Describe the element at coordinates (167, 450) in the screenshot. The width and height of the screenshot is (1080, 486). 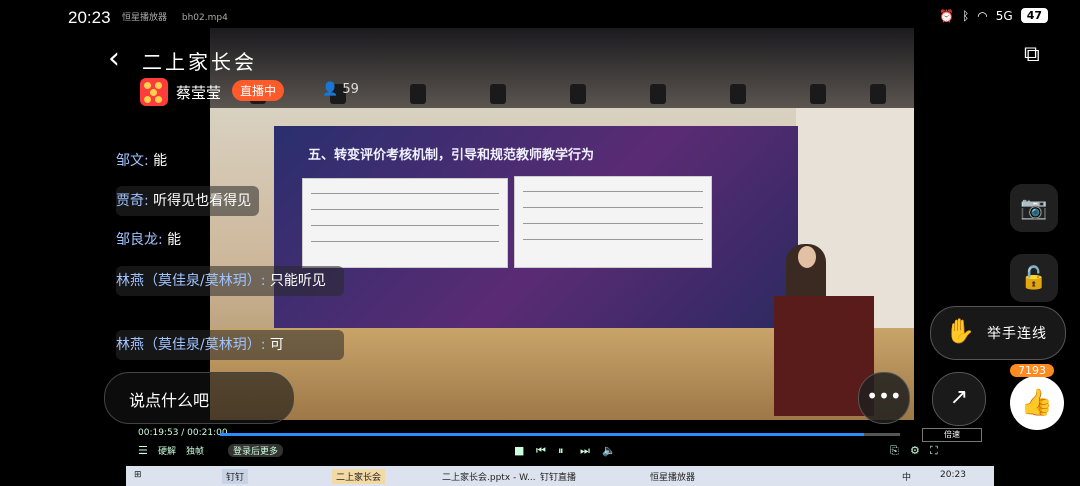
I see `hw-decode-label: 硬解` at that location.